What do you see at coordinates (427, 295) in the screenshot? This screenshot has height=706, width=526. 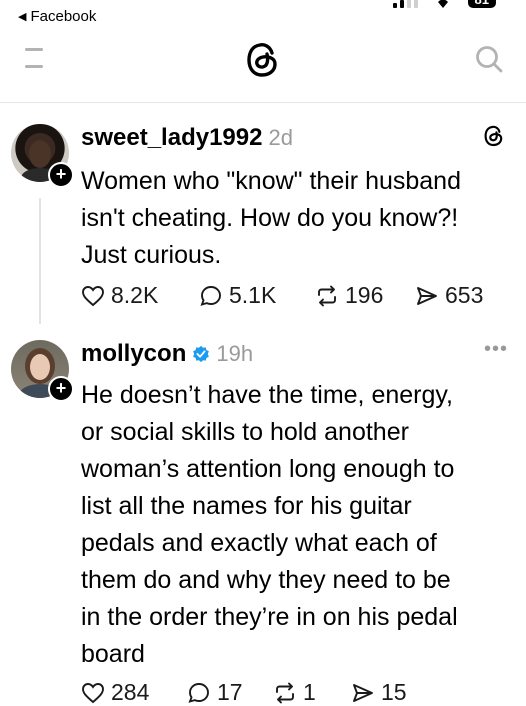 I see `share-send-icon` at bounding box center [427, 295].